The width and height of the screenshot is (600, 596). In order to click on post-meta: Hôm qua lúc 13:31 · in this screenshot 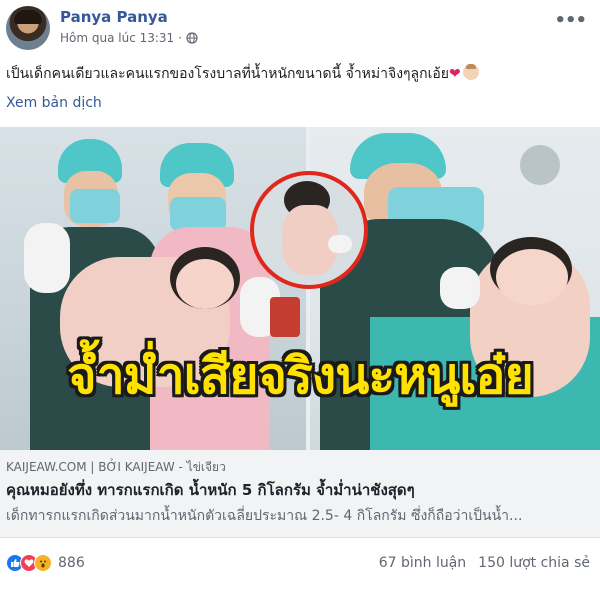, I will do `click(129, 38)`.